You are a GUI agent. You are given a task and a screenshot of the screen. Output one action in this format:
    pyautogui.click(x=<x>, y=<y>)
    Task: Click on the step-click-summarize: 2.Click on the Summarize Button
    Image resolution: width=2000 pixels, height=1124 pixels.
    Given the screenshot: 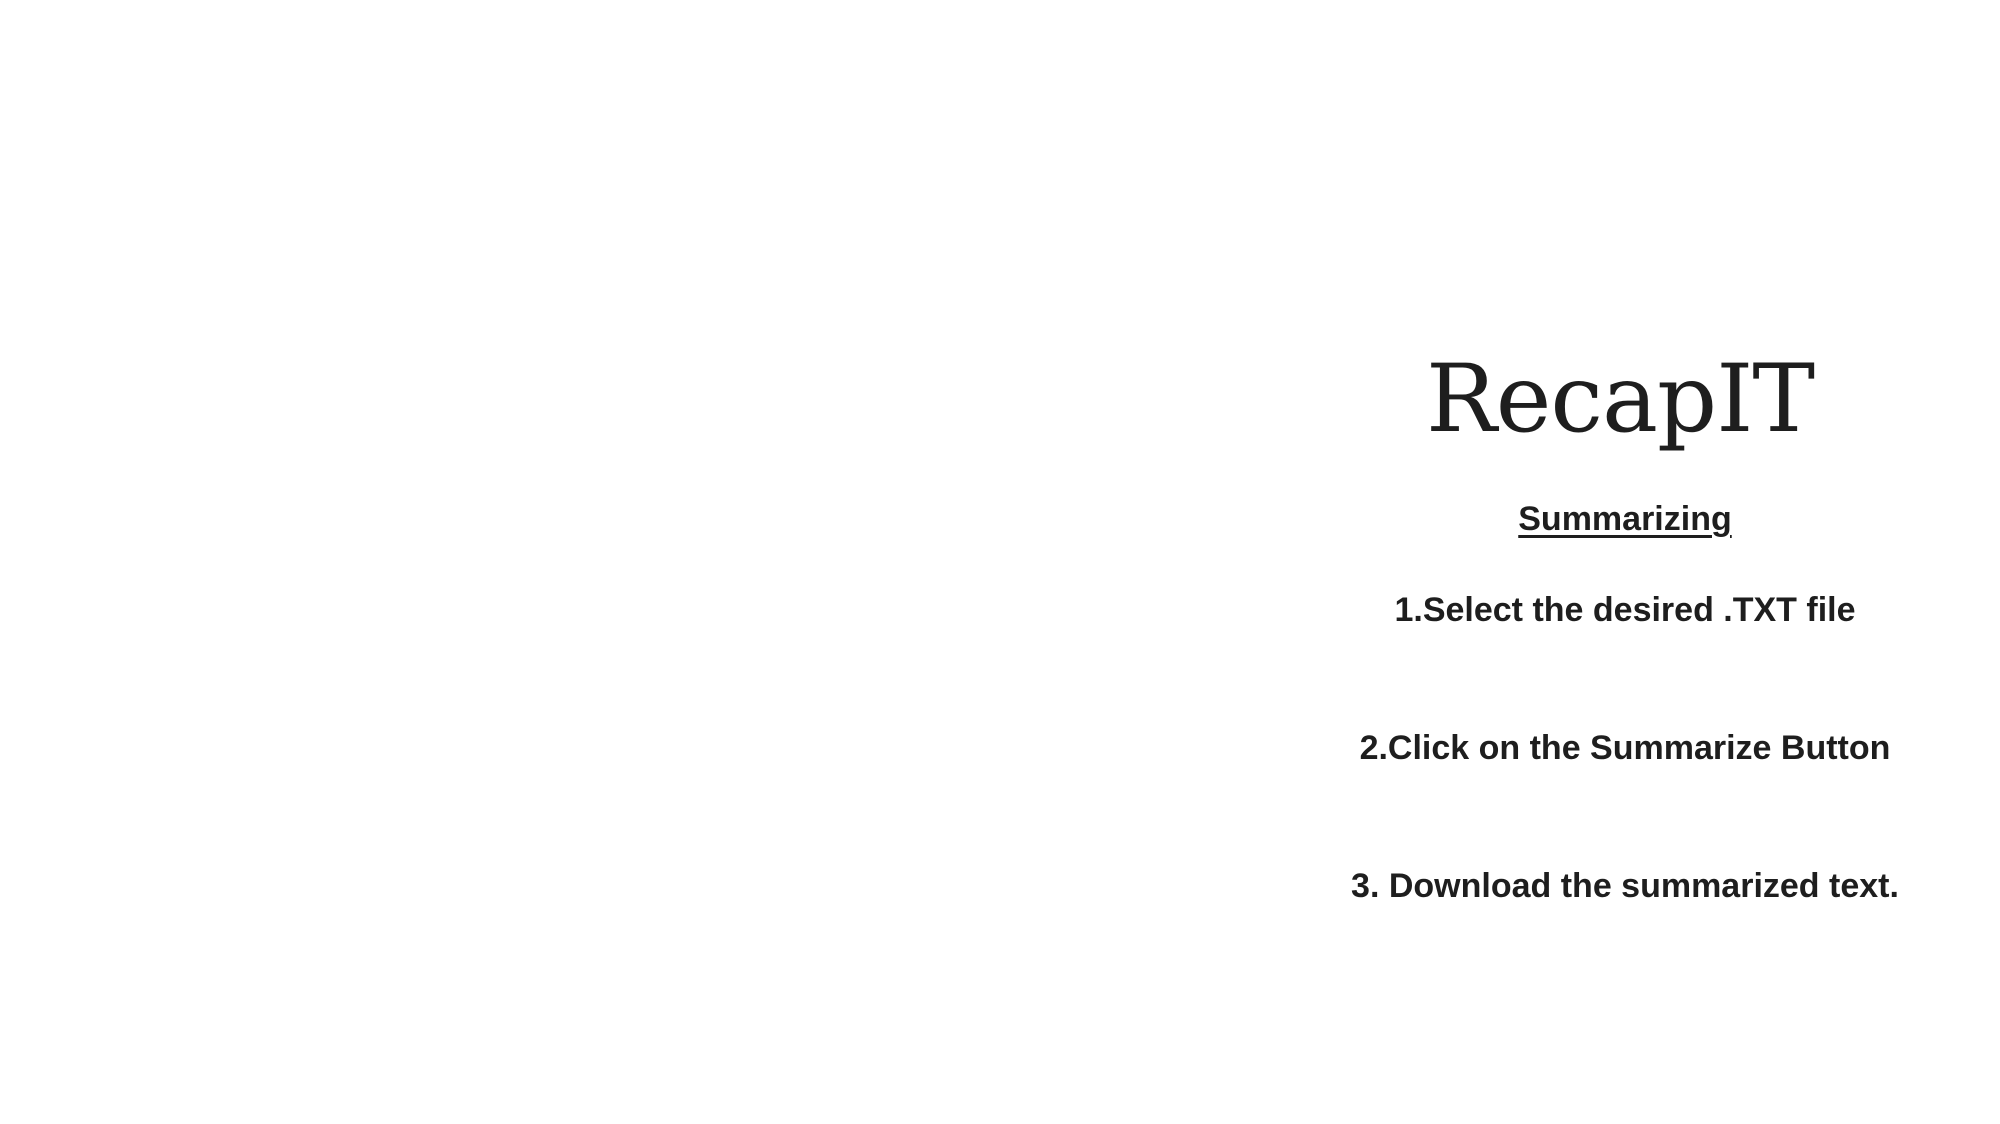 What is the action you would take?
    pyautogui.click(x=1625, y=748)
    